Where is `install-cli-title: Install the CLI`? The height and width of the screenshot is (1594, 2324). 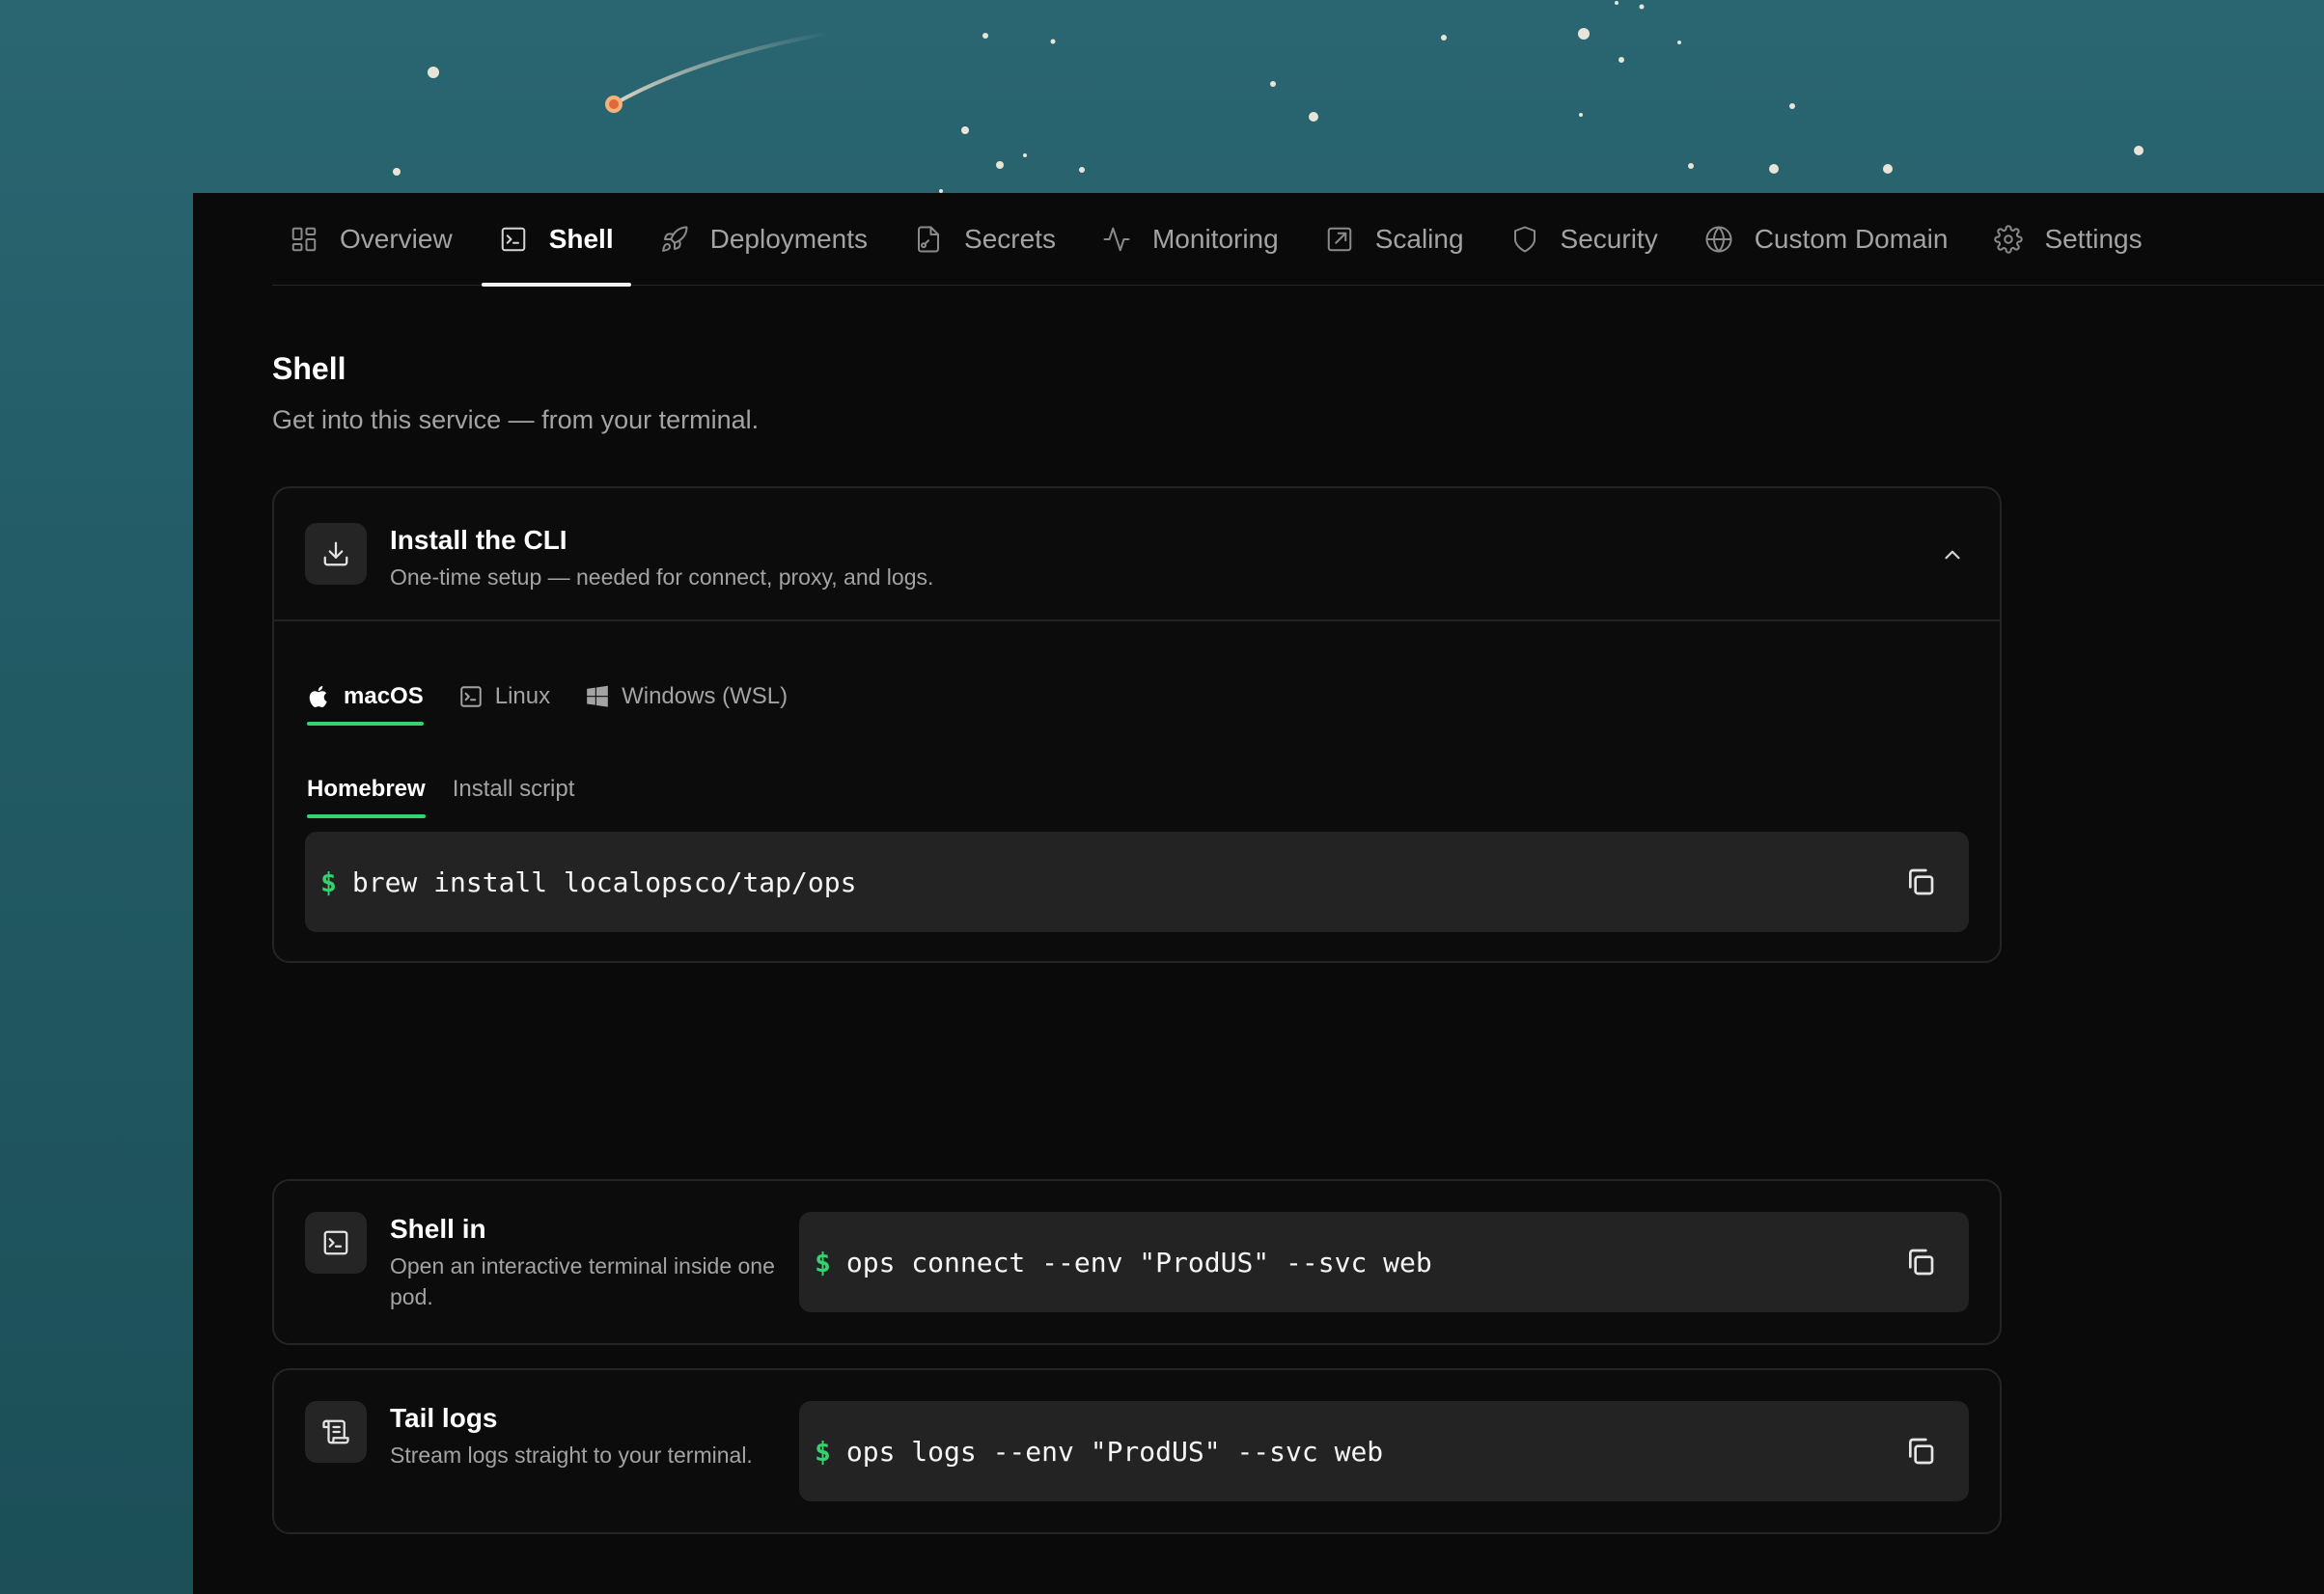 install-cli-title: Install the CLI is located at coordinates (479, 540).